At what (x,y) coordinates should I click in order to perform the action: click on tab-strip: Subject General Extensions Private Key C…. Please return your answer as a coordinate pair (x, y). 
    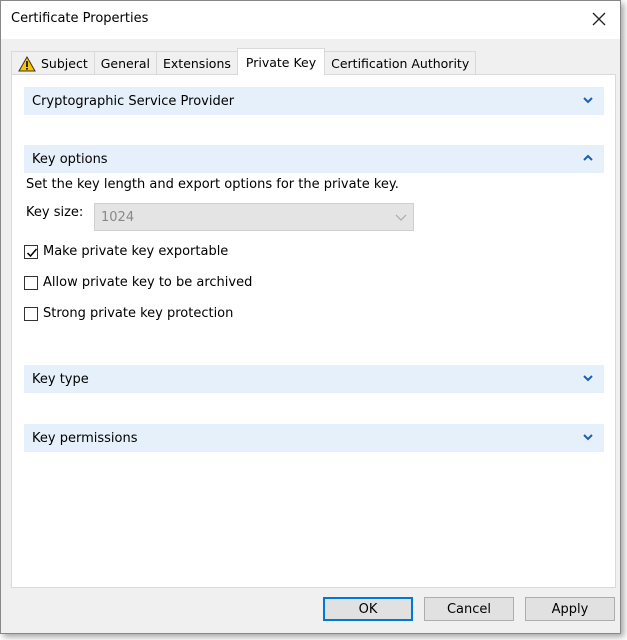
    Looking at the image, I should click on (244, 61).